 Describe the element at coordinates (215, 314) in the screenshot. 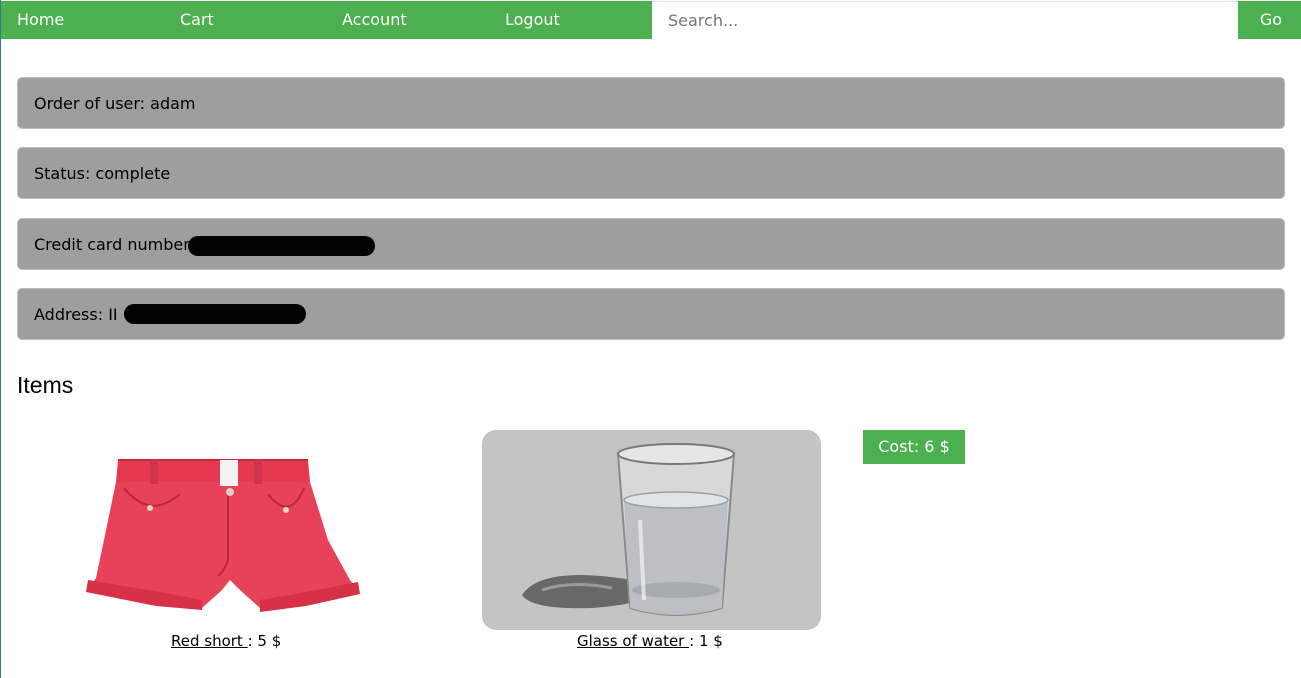

I see `address-redaction` at that location.